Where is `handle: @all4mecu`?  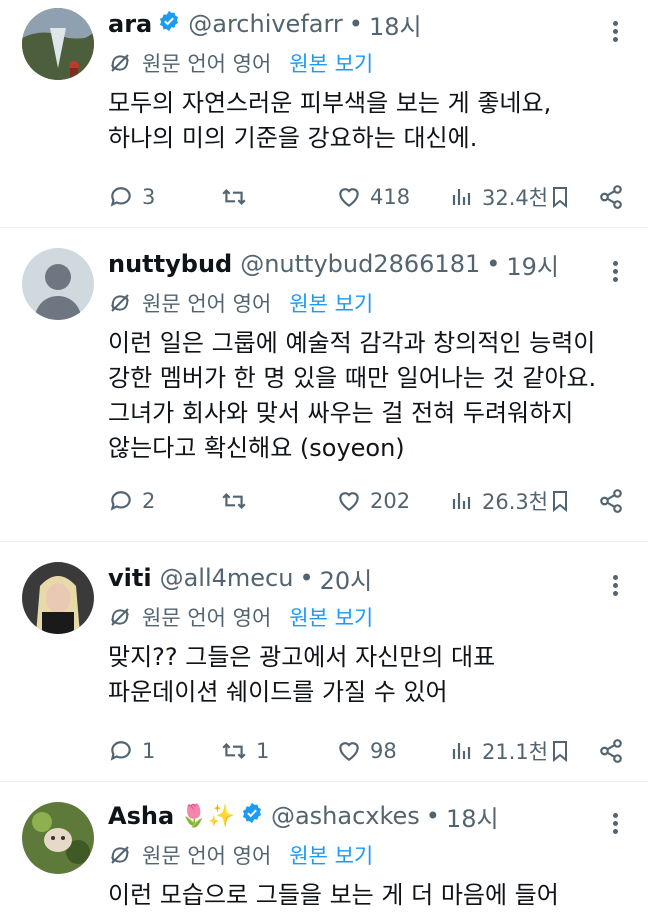 handle: @all4mecu is located at coordinates (227, 578).